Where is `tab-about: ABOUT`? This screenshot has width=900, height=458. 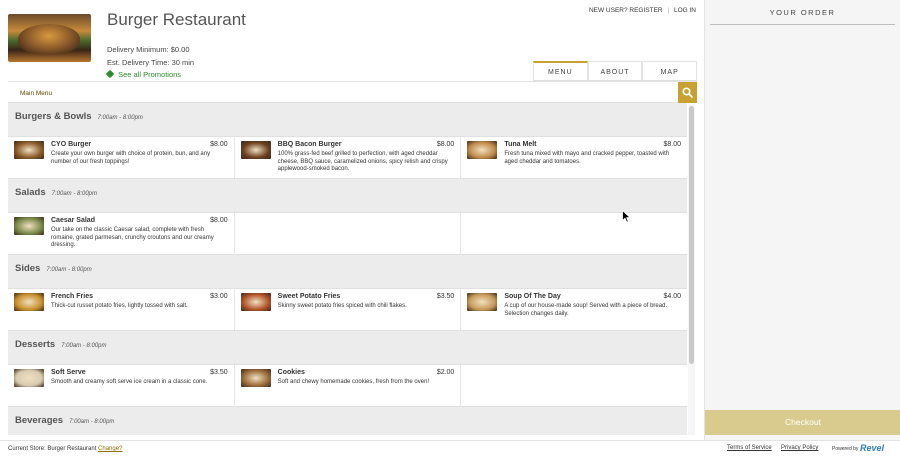
tab-about: ABOUT is located at coordinates (615, 70).